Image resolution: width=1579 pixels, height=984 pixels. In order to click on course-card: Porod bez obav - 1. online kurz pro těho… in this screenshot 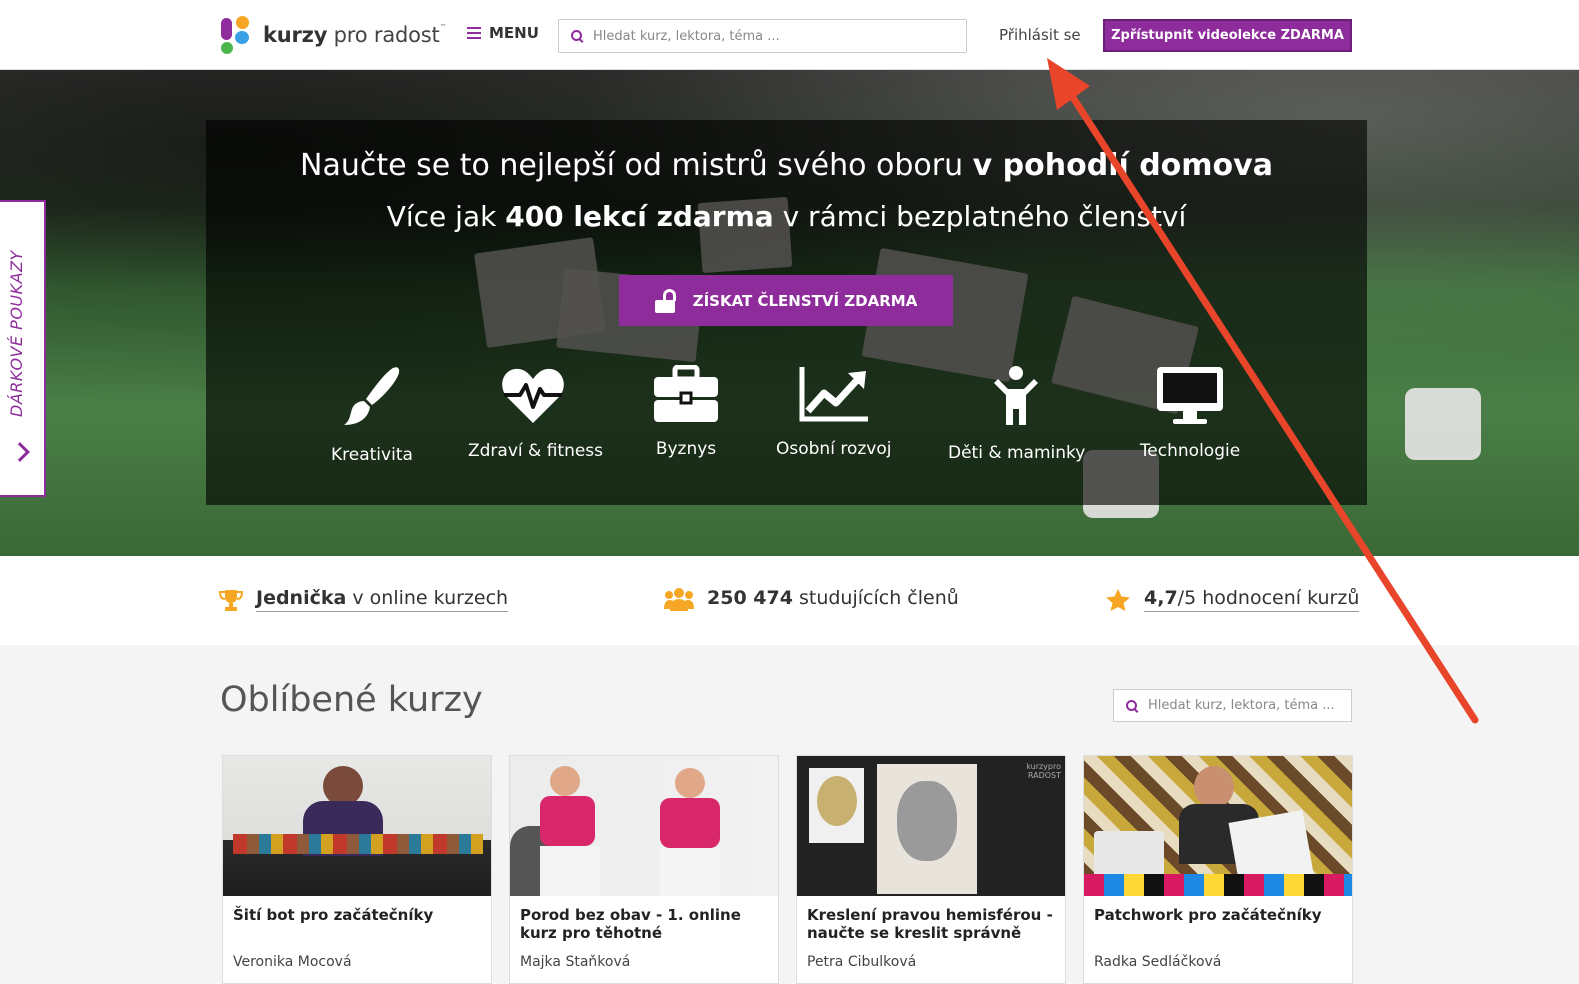, I will do `click(644, 869)`.